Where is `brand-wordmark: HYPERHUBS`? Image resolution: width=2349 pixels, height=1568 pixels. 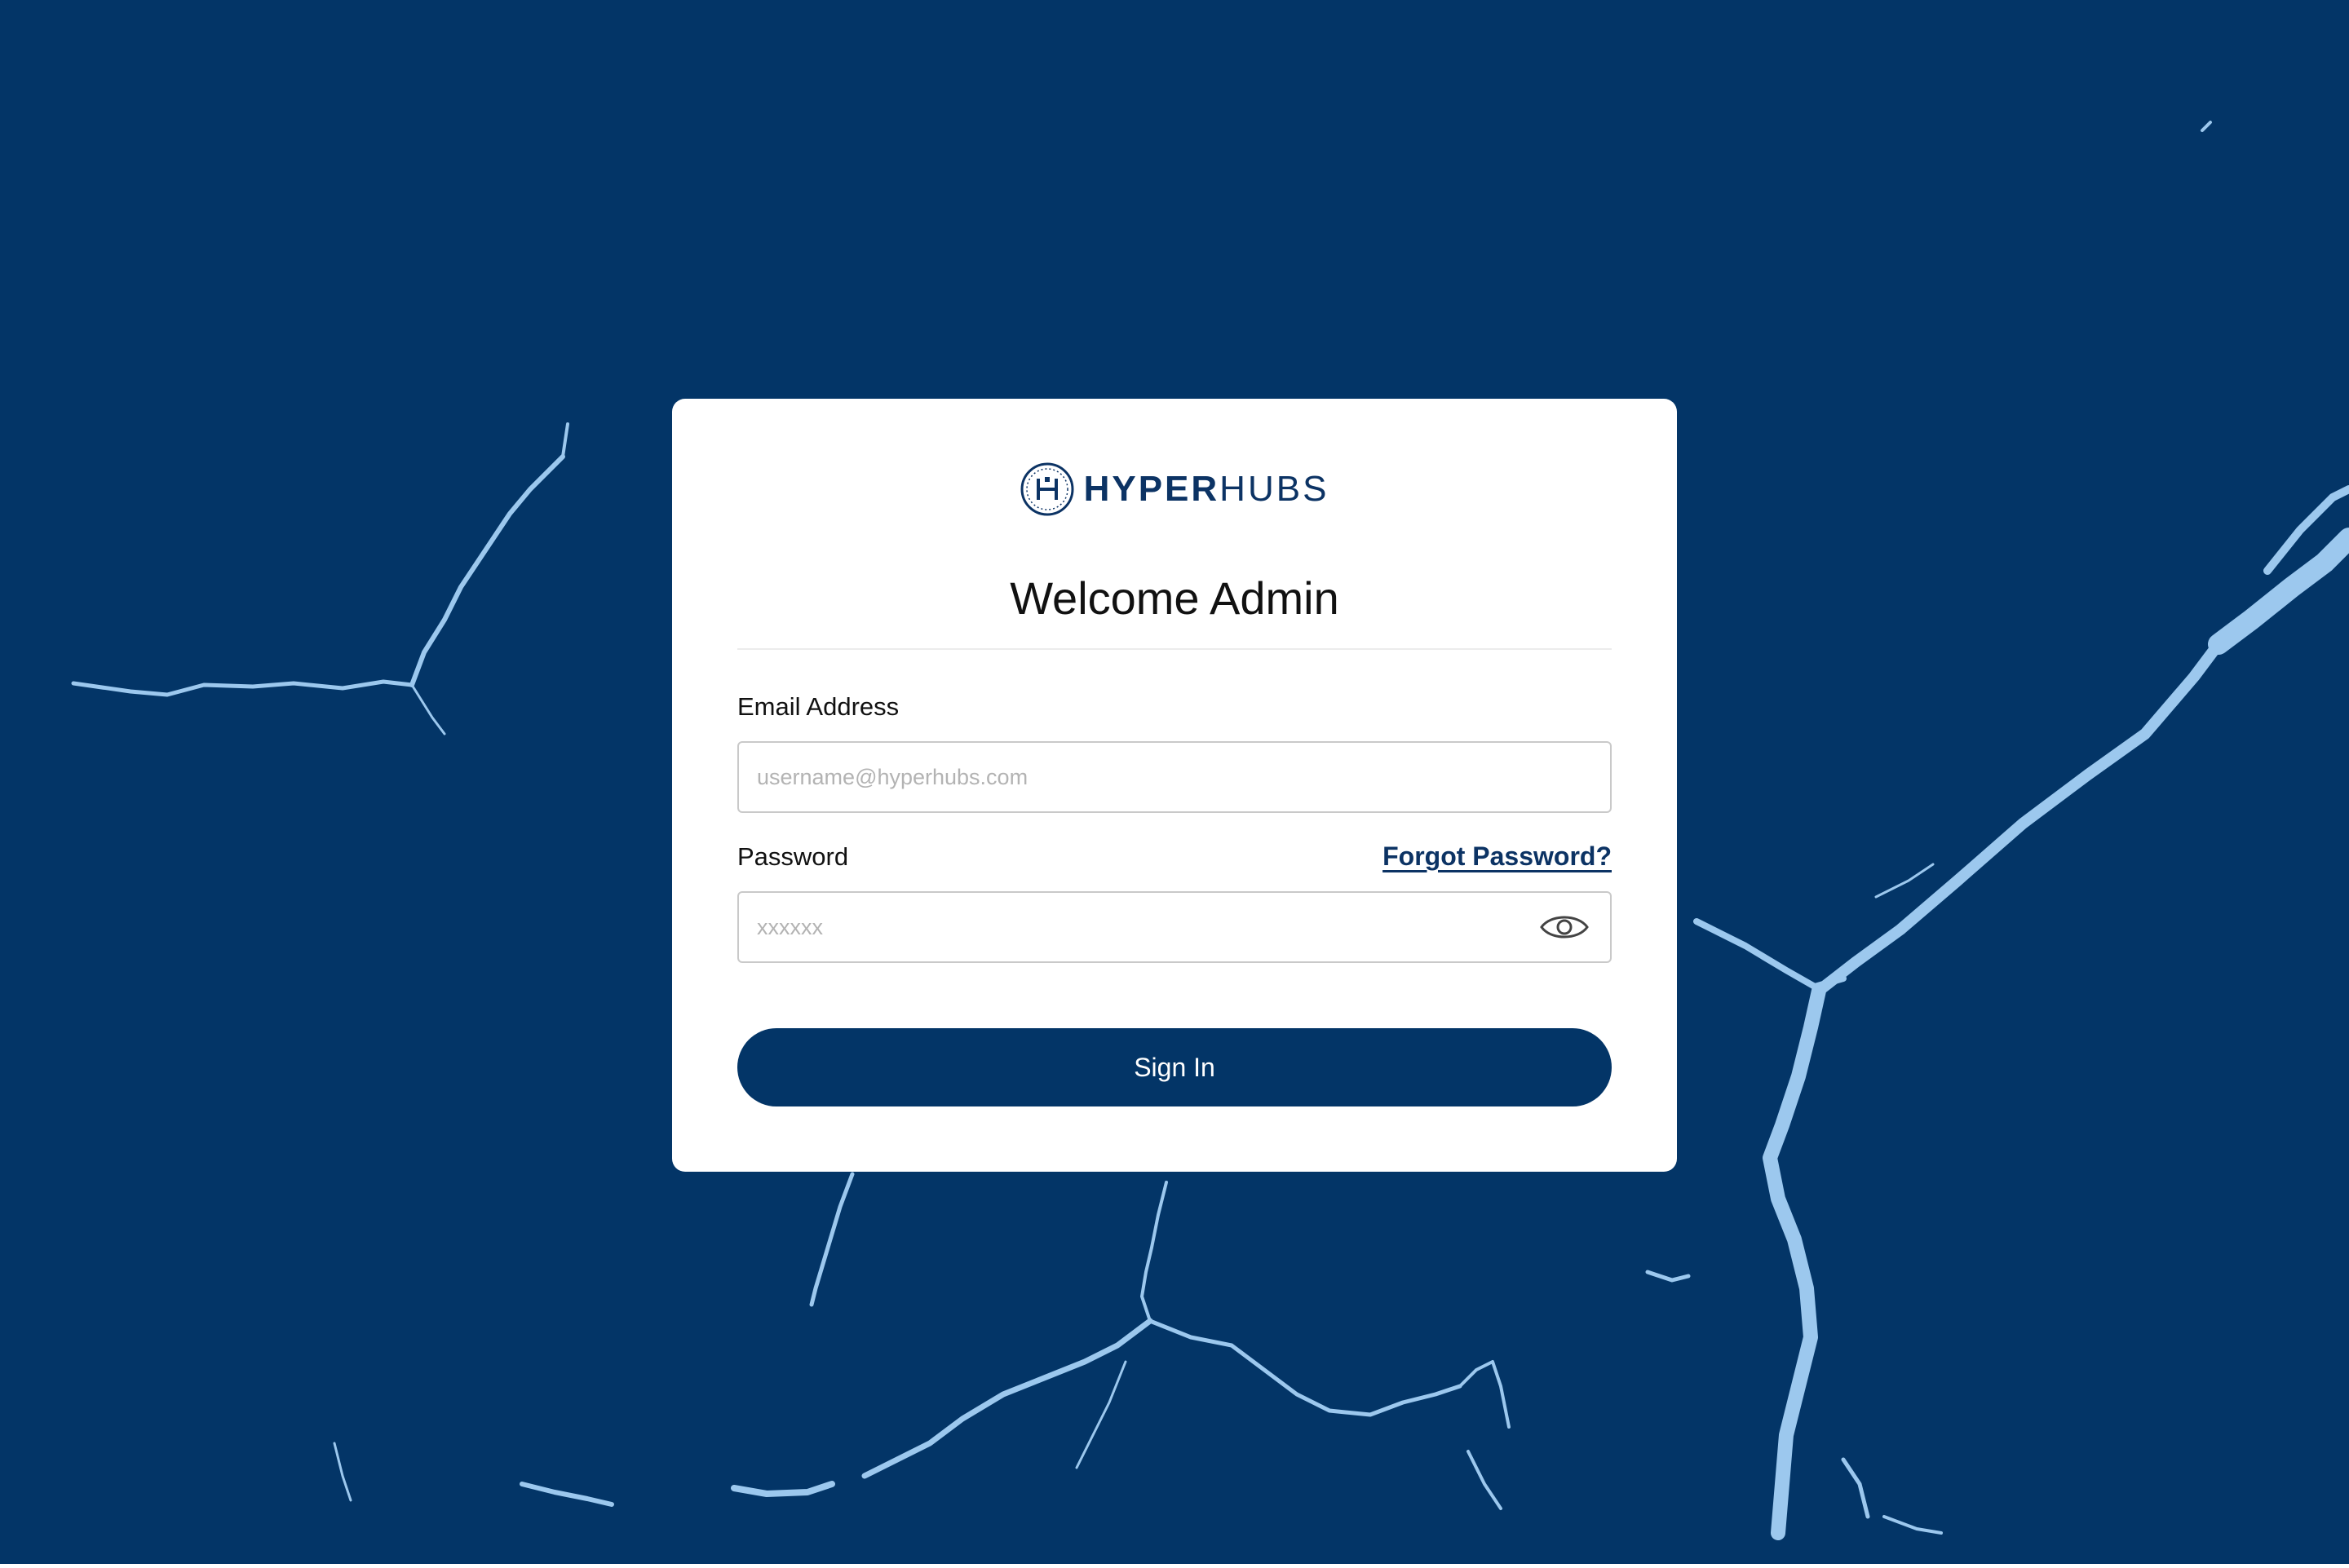
brand-wordmark: HYPERHUBS is located at coordinates (1206, 489).